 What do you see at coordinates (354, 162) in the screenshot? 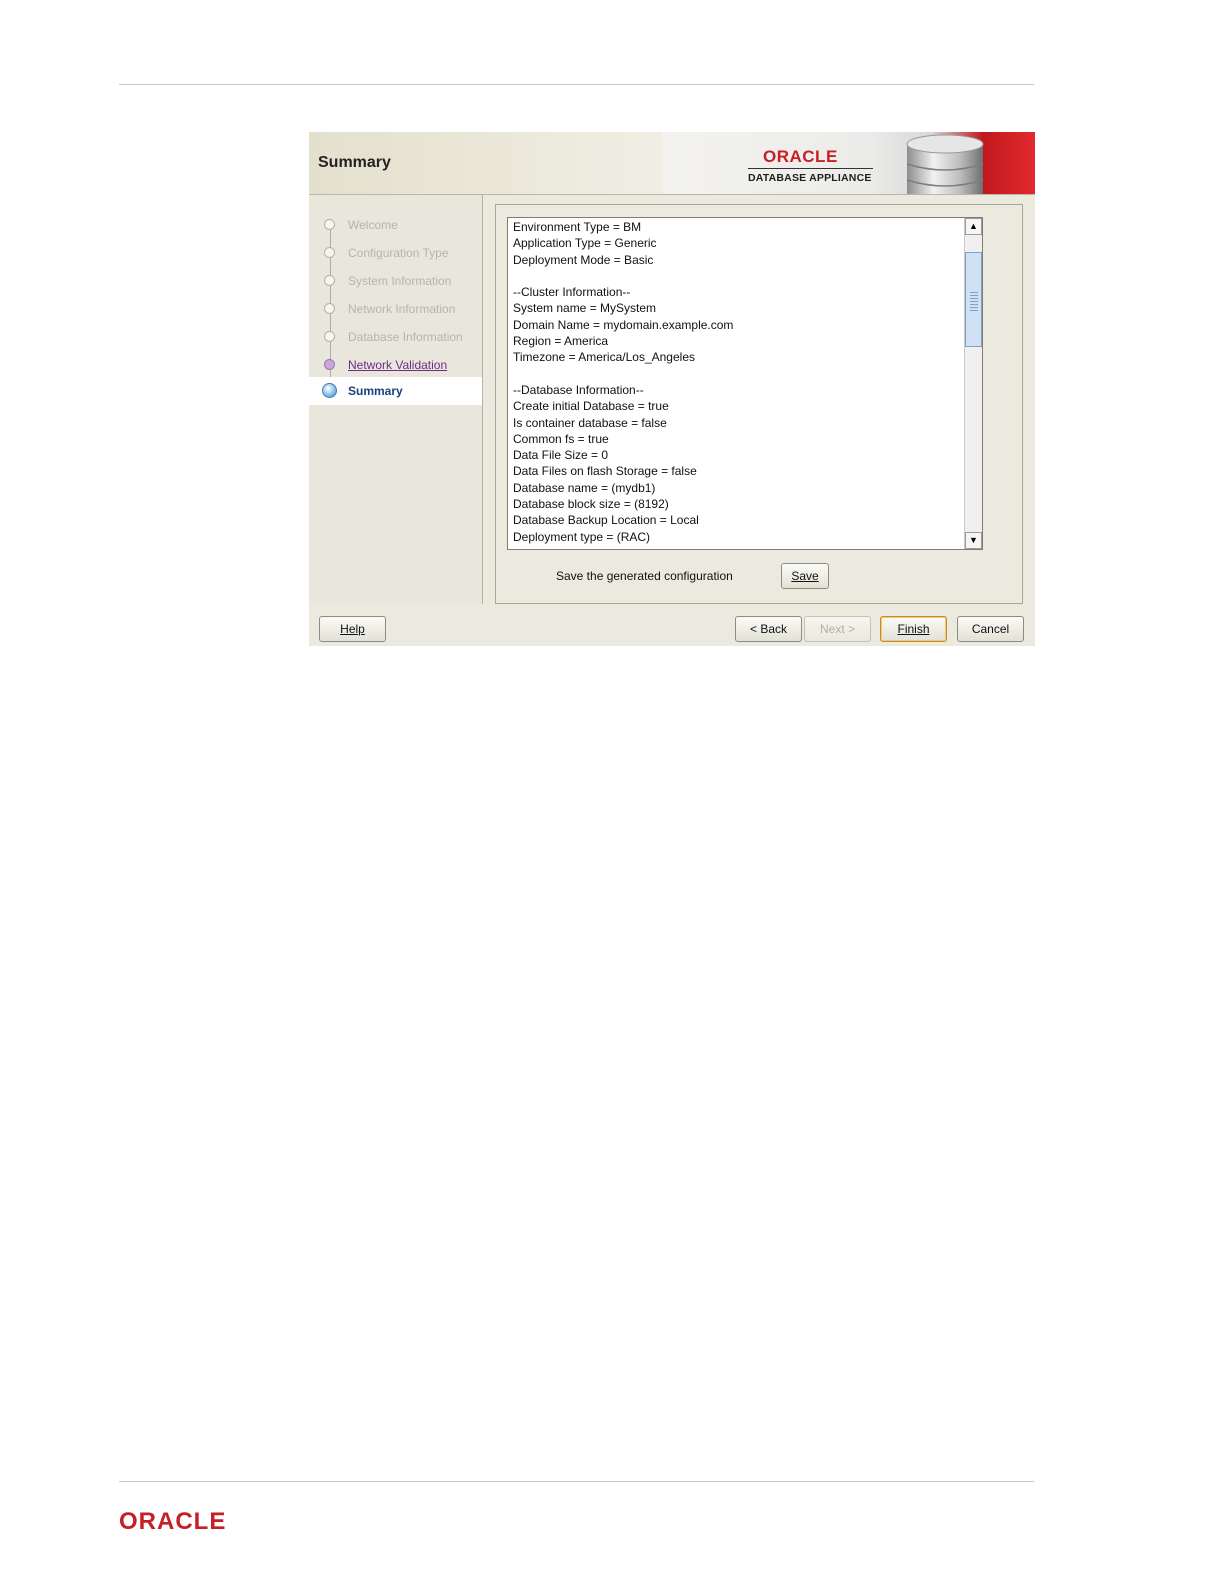
I see `page-title: Summary` at bounding box center [354, 162].